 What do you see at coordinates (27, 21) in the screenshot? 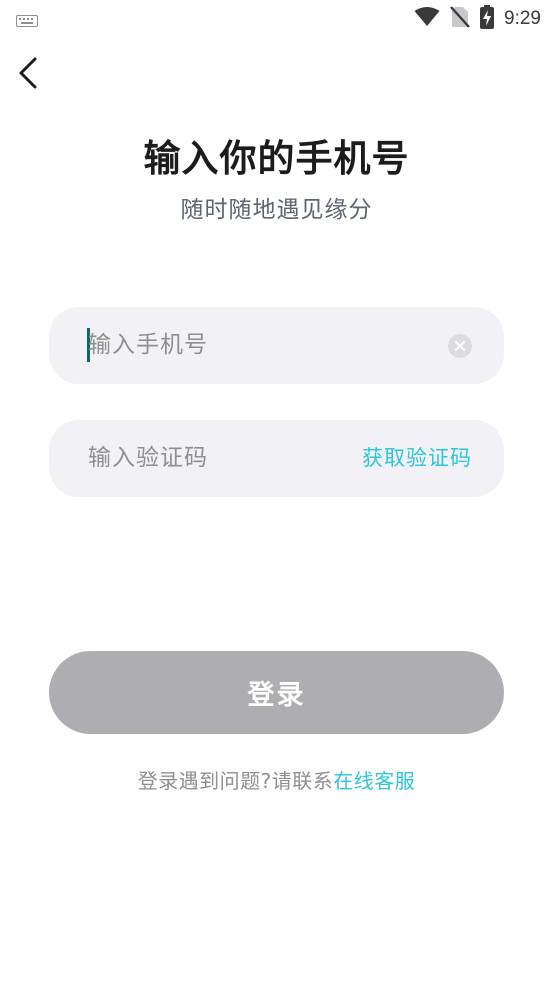
I see `keyboard-icon` at bounding box center [27, 21].